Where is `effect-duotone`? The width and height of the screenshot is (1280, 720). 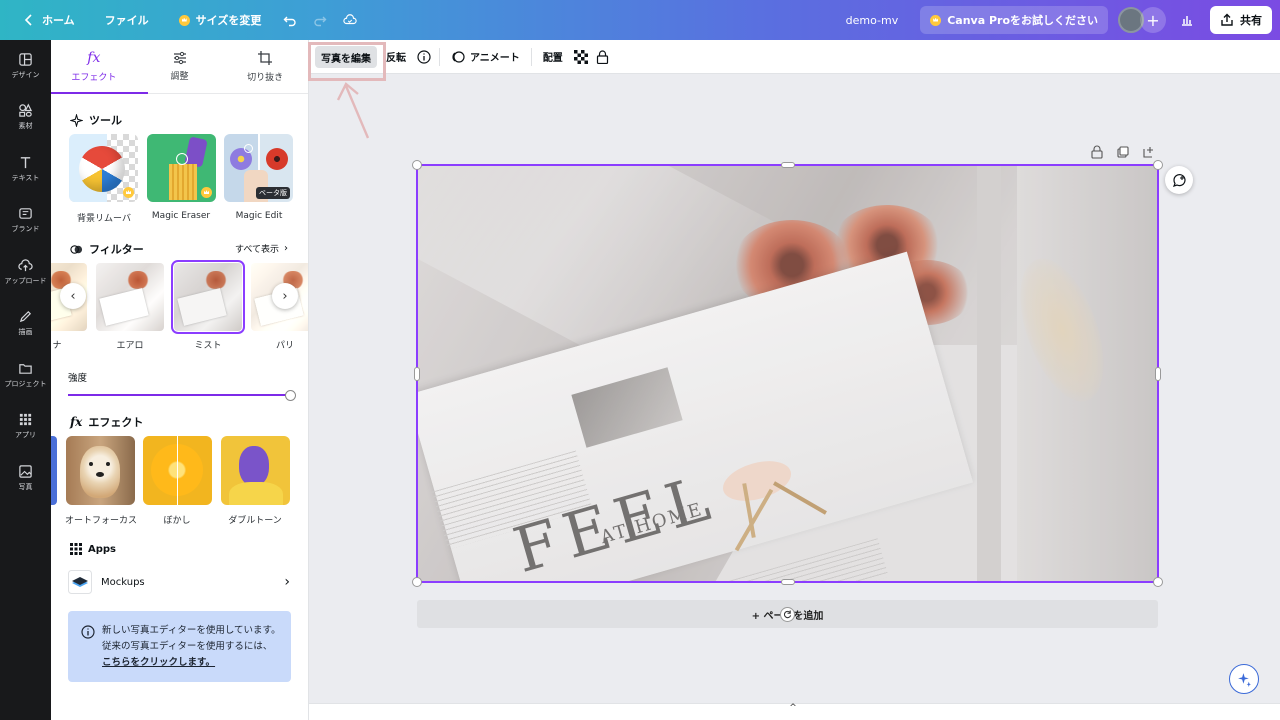
effect-duotone is located at coordinates (255, 470).